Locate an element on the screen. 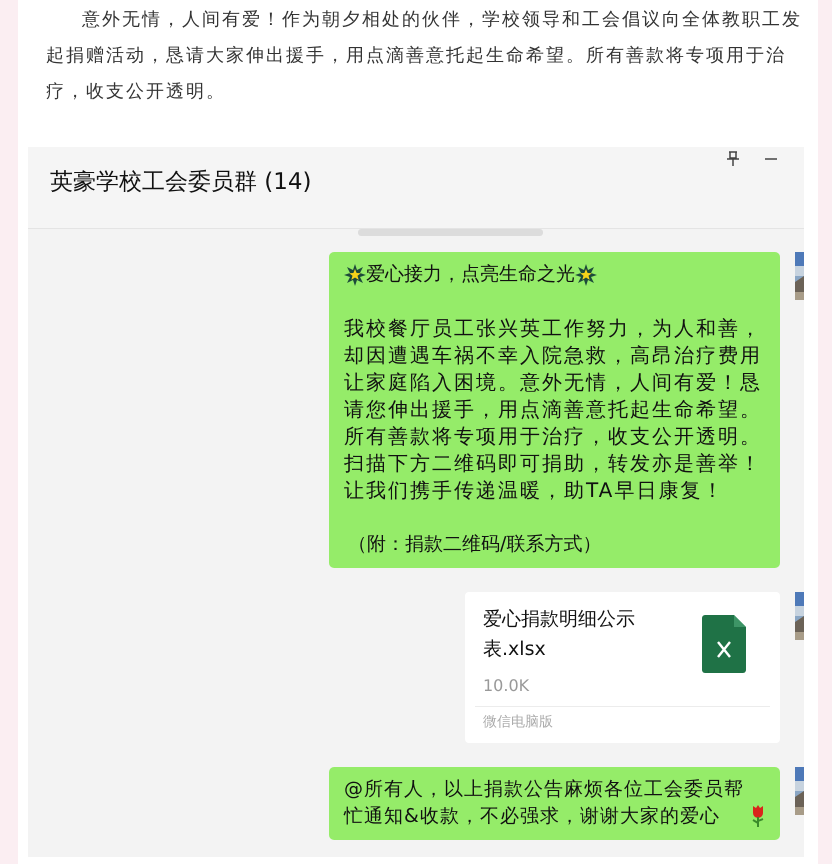  message-heading: 爱心接力，点亮生命之光 is located at coordinates (470, 274).